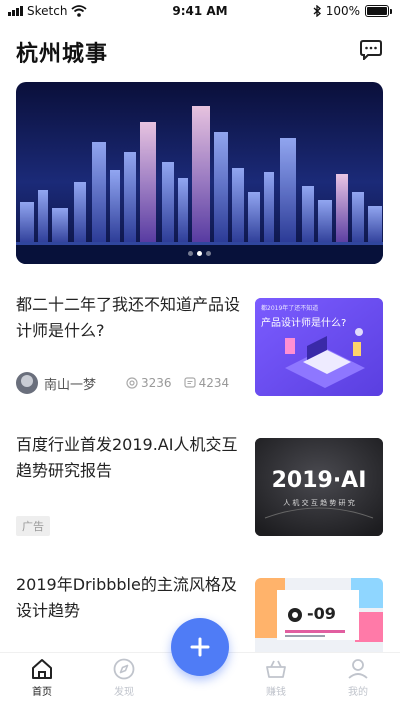 This screenshot has width=400, height=710. I want to click on article-title: 百度行业首发2019.AI人机交互趋势研究报告, so click(128, 458).